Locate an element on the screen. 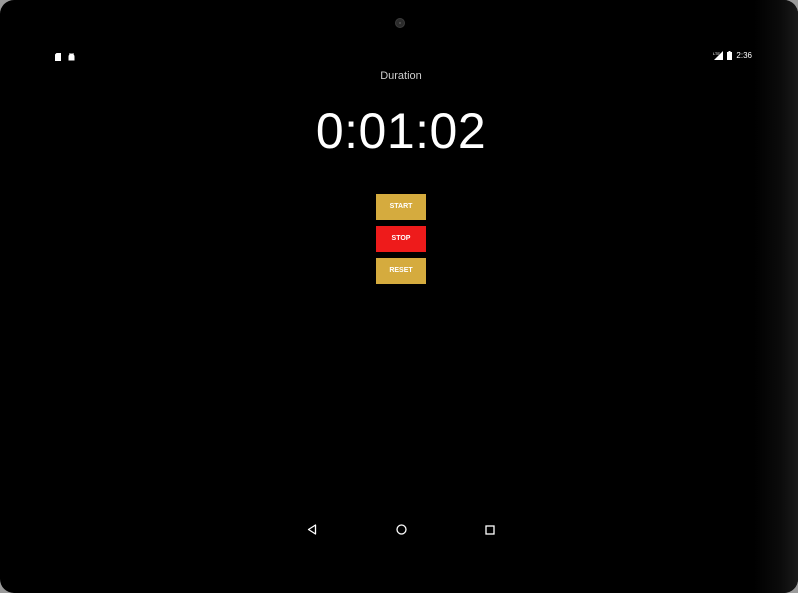 This screenshot has width=798, height=593. recents-button is located at coordinates (490, 531).